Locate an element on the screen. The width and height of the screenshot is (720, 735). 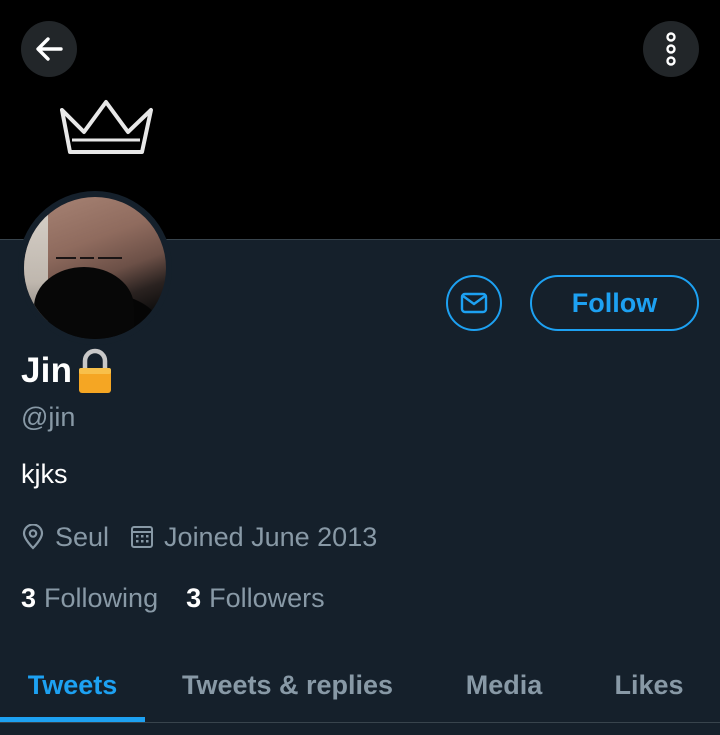
following-count: 3 is located at coordinates (29, 597).